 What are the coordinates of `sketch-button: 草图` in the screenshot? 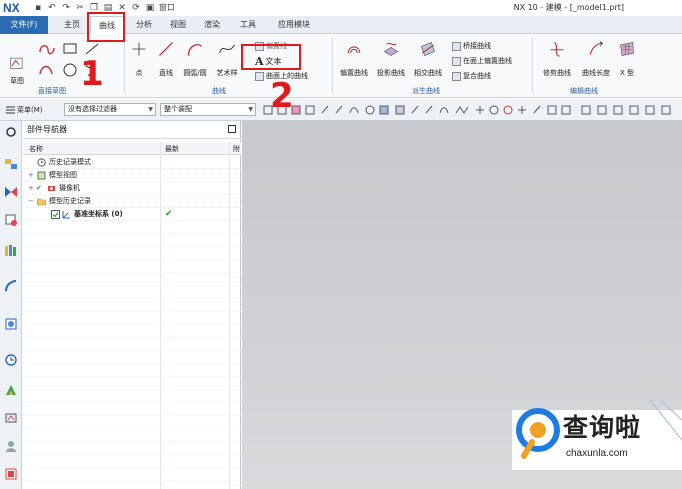 It's located at (17, 71).